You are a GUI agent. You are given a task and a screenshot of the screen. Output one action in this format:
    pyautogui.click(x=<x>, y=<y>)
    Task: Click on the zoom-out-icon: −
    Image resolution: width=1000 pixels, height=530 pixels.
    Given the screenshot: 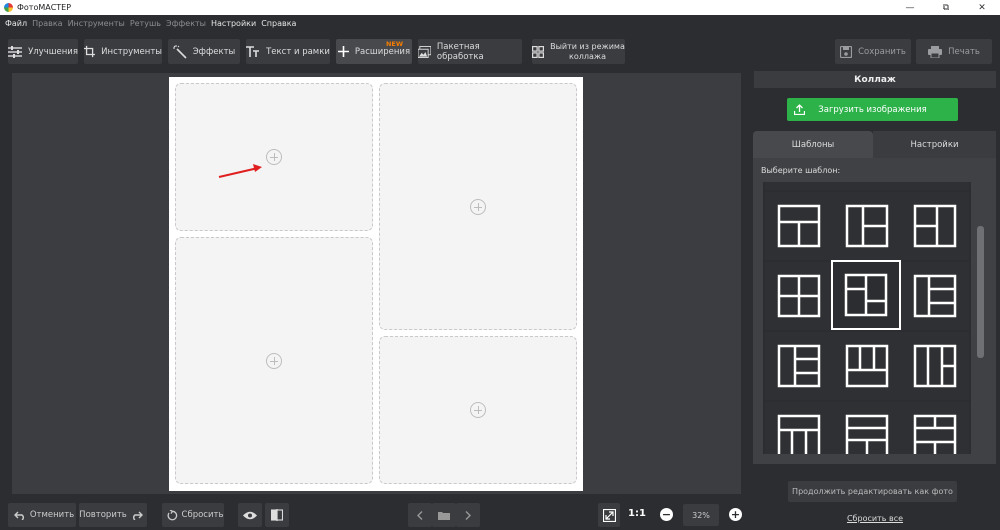 What is the action you would take?
    pyautogui.click(x=666, y=514)
    